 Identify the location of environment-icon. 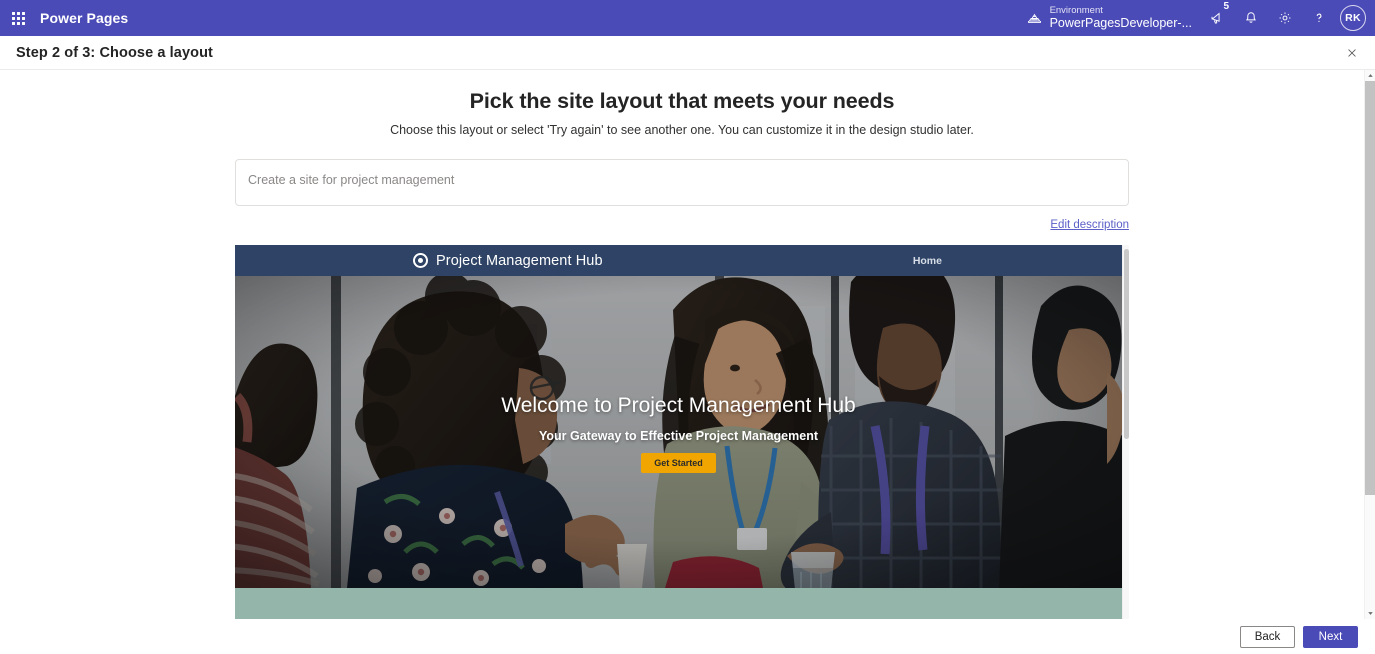
(1034, 18).